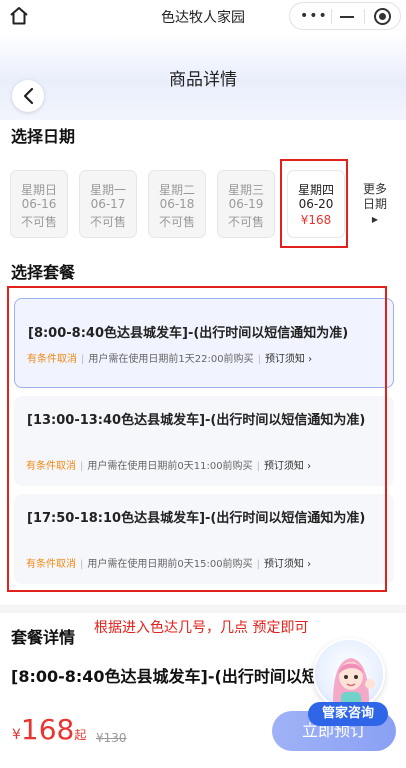 Image resolution: width=406 pixels, height=768 pixels. What do you see at coordinates (382, 16) in the screenshot?
I see `close-target-icon` at bounding box center [382, 16].